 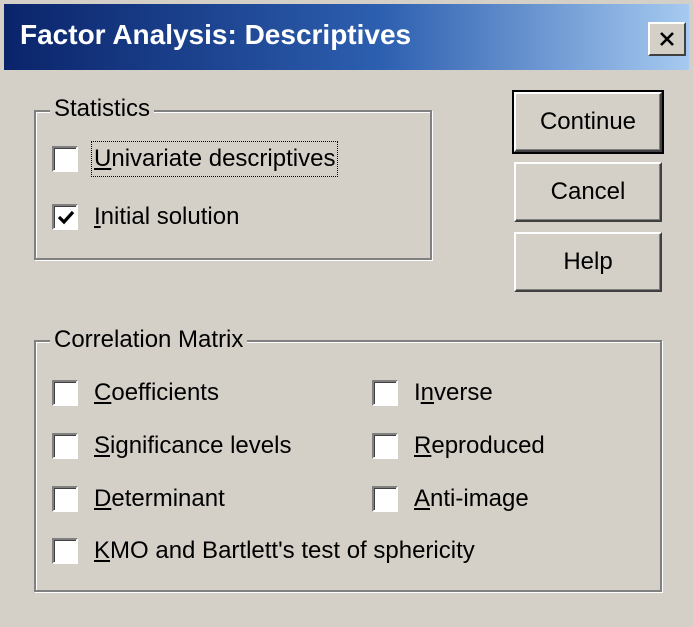 What do you see at coordinates (588, 262) in the screenshot?
I see `help-button: Help` at bounding box center [588, 262].